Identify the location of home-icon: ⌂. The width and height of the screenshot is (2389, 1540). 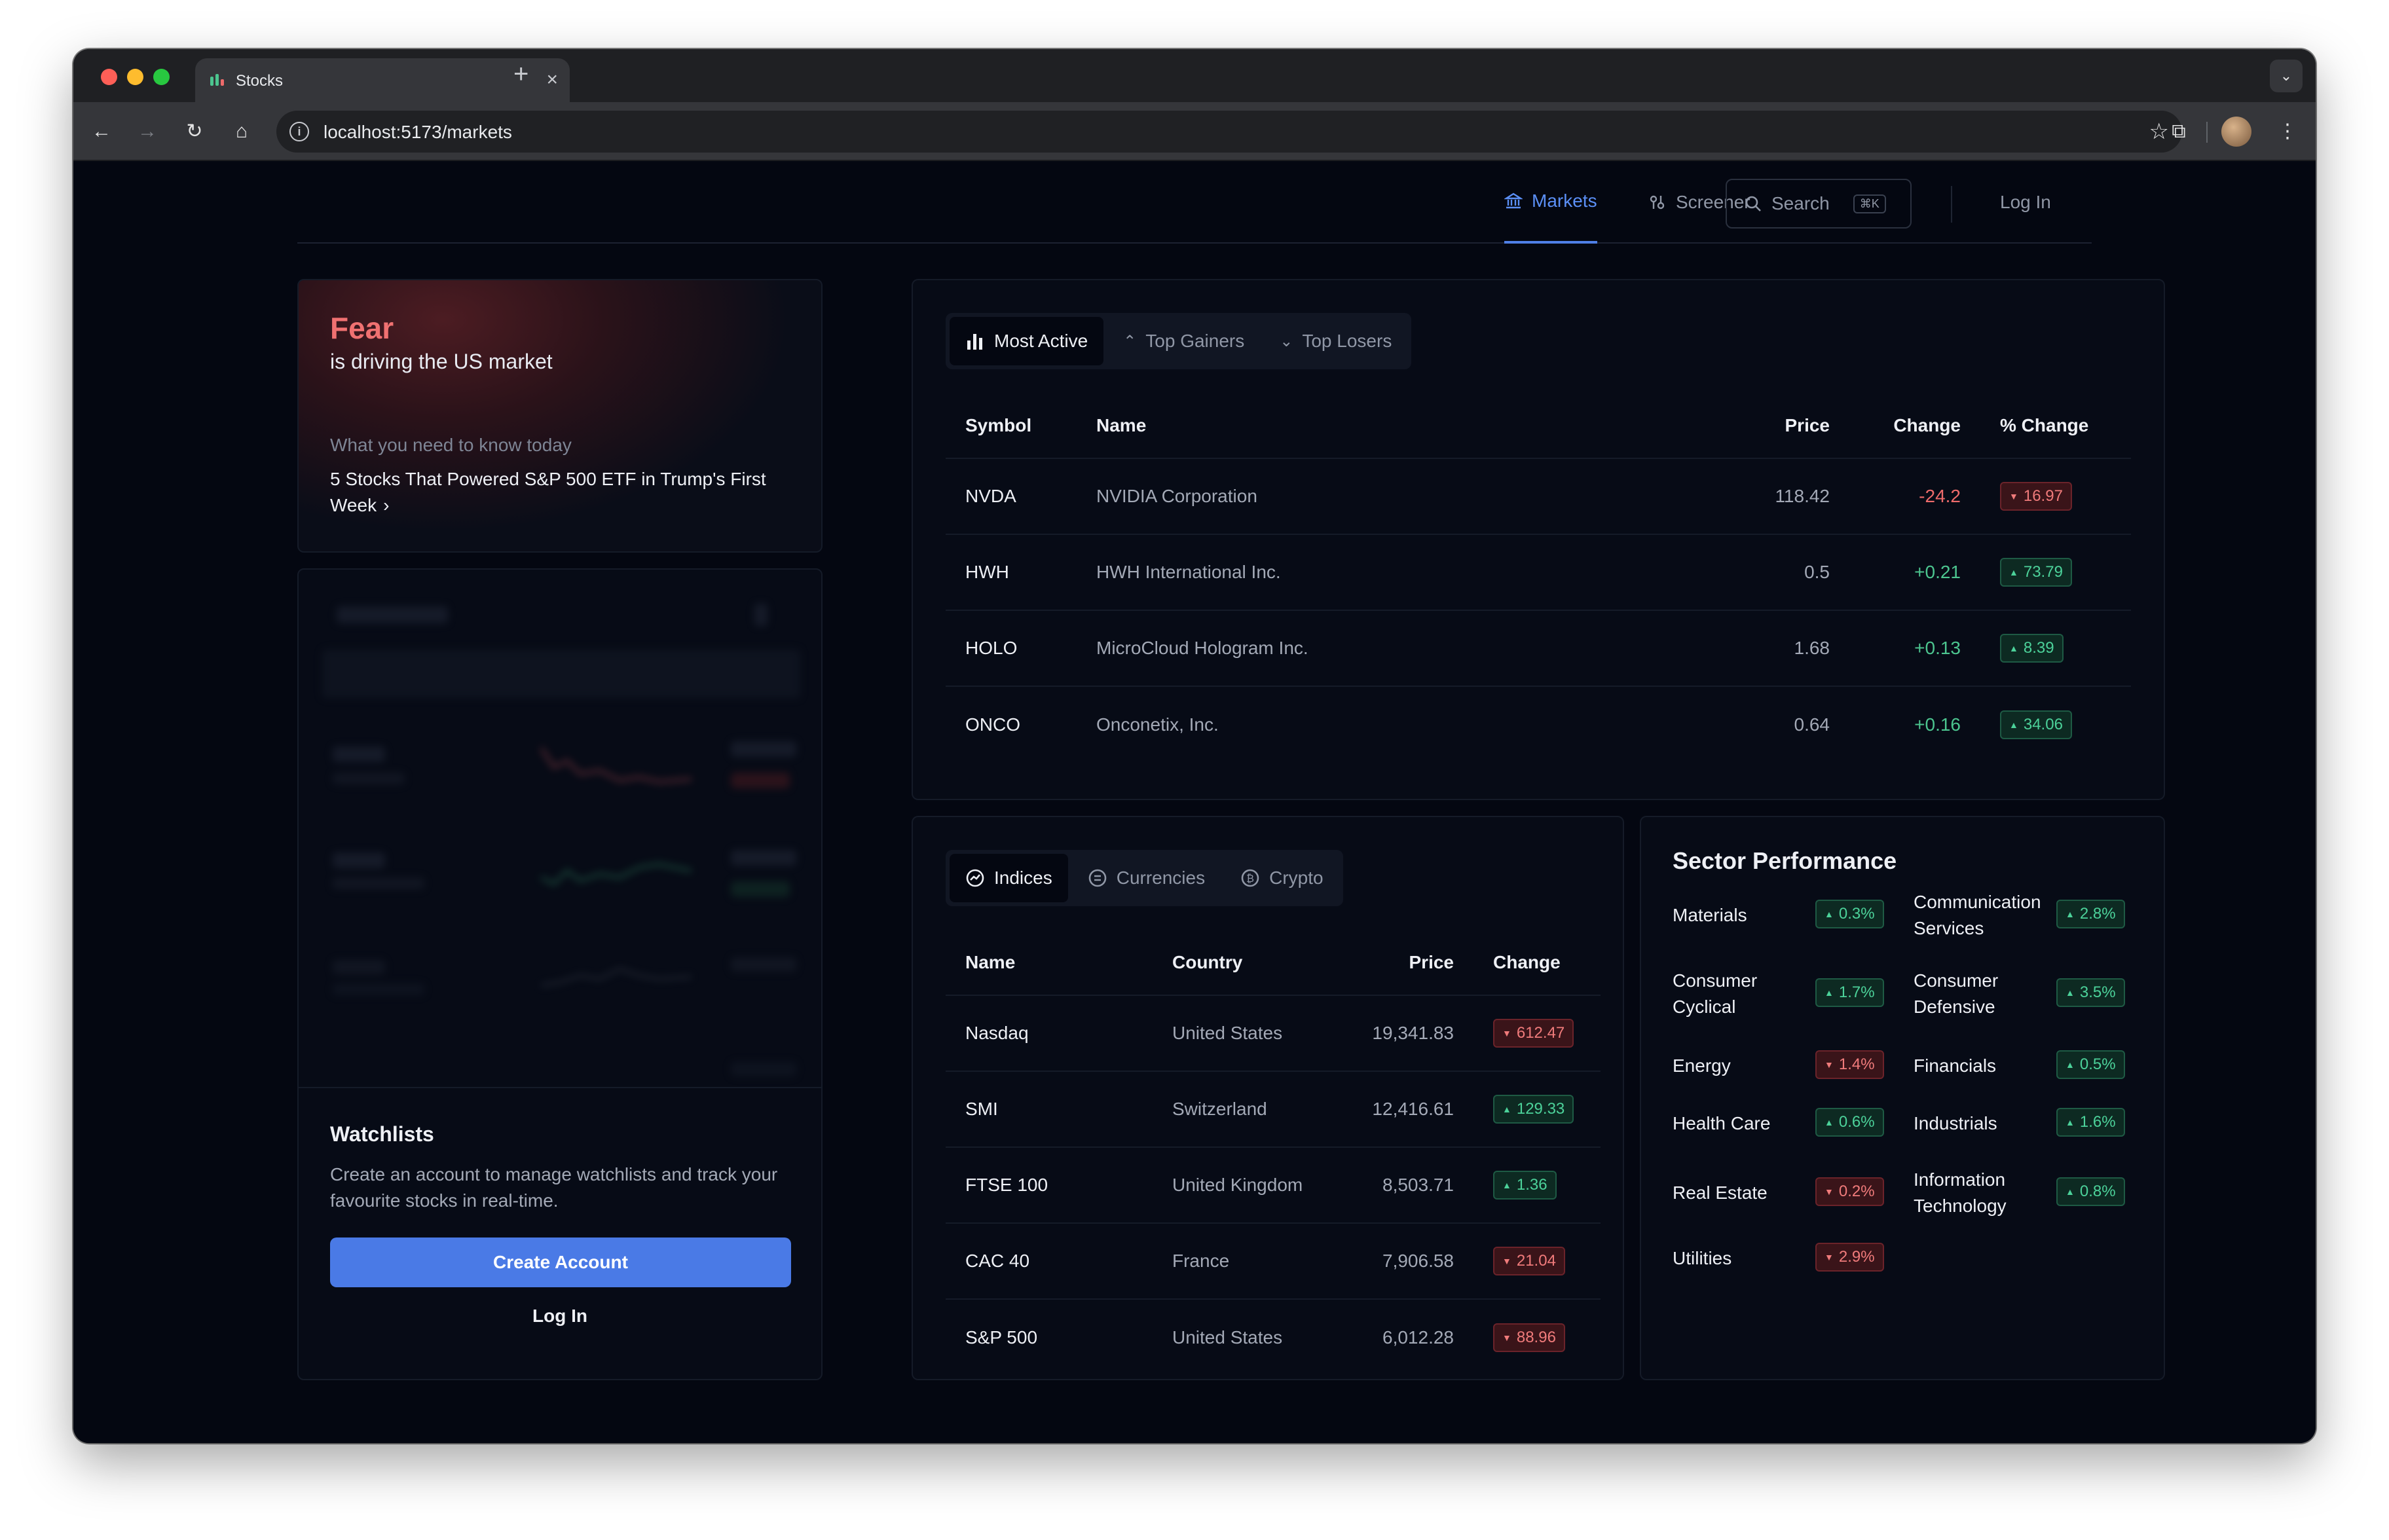
(242, 132).